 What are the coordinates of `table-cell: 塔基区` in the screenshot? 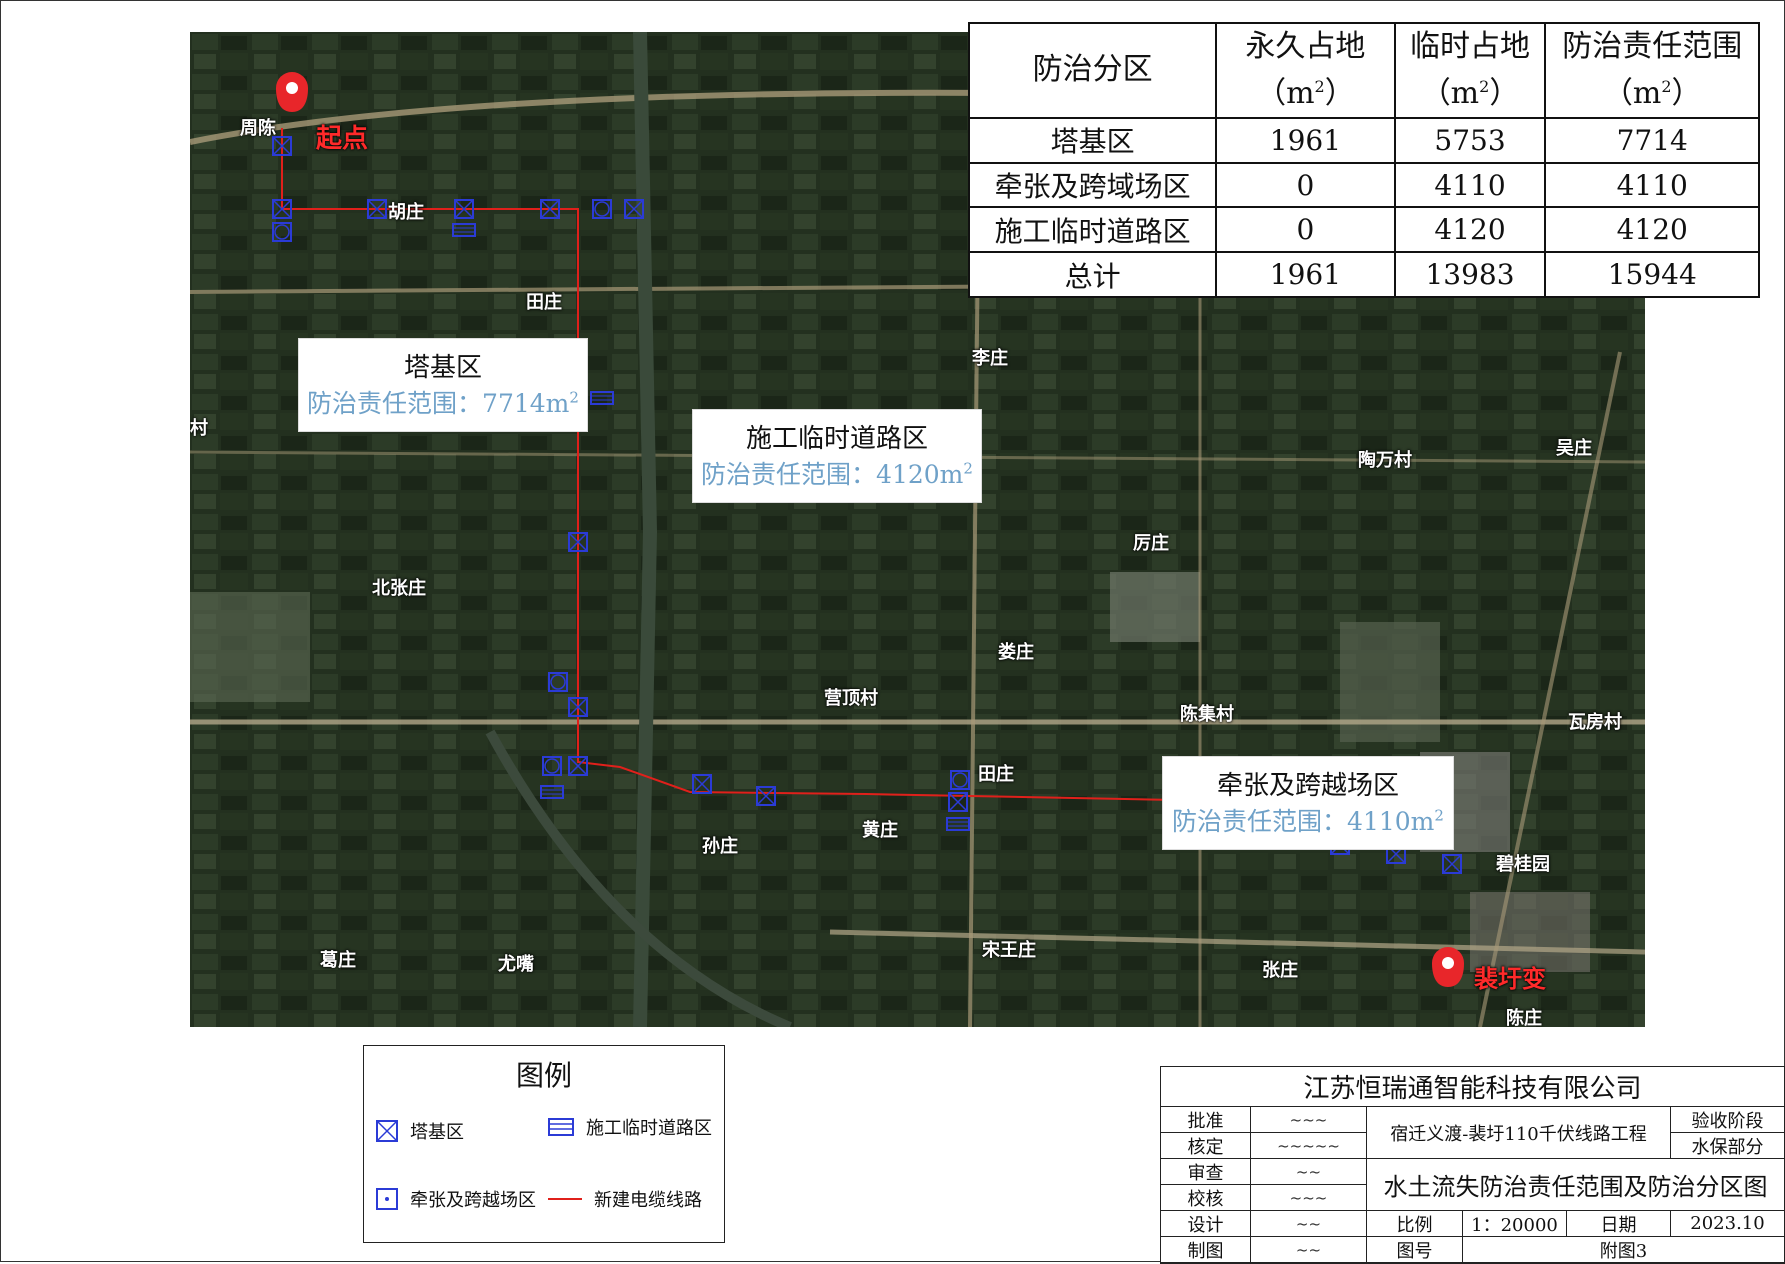 It's located at (1092, 140).